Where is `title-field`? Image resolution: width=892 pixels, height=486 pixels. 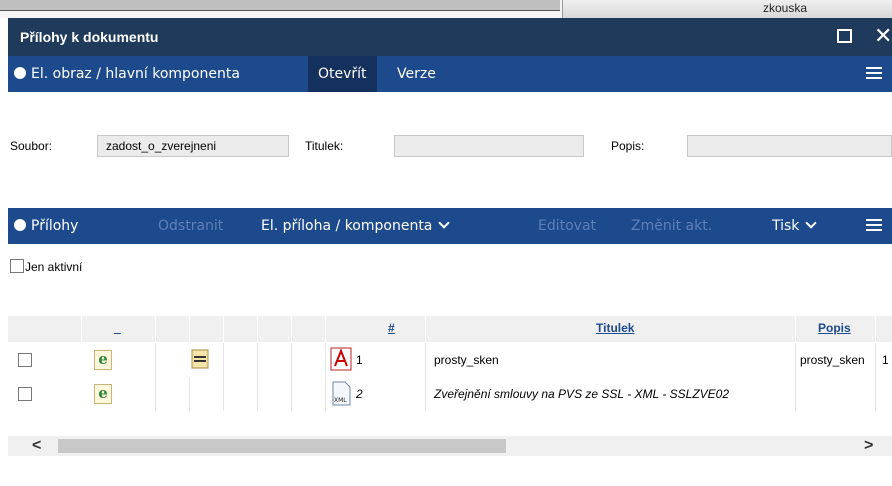
title-field is located at coordinates (489, 146).